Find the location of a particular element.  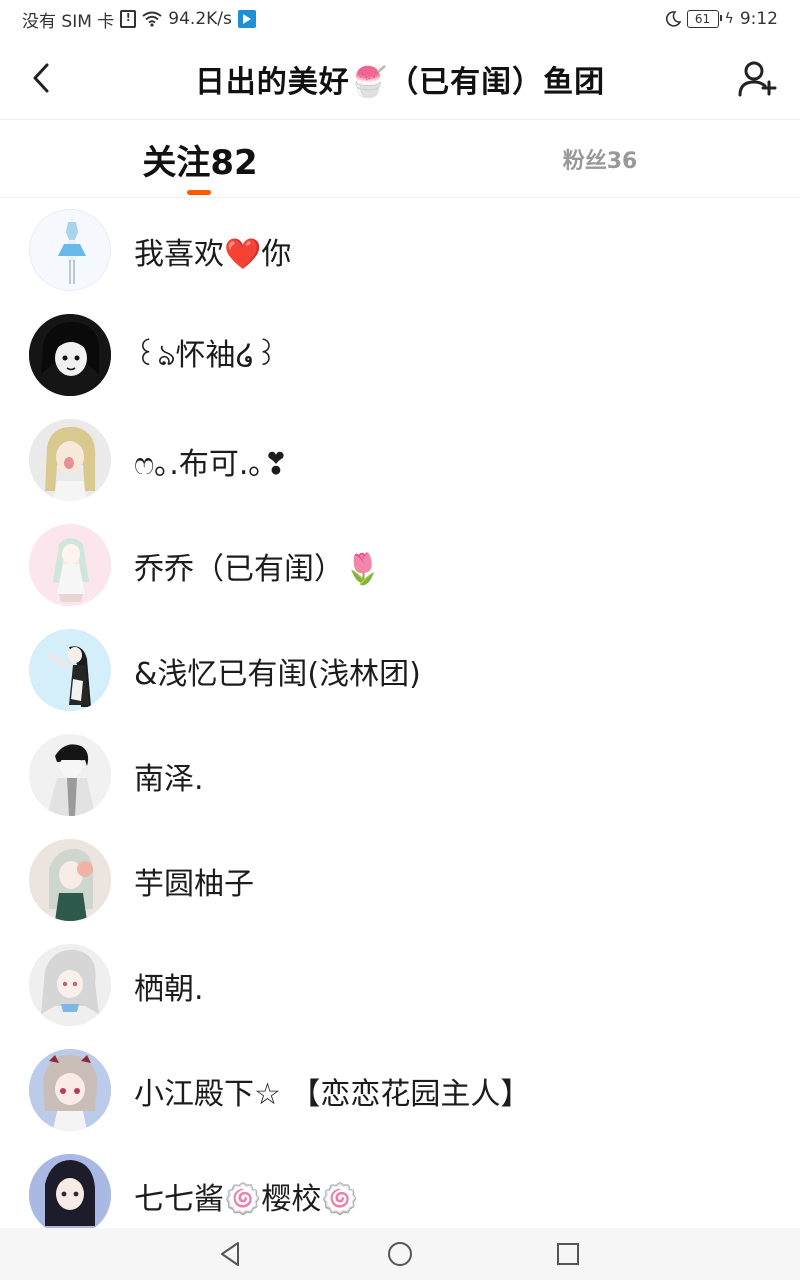

triangle-back-icon is located at coordinates (230, 1254).